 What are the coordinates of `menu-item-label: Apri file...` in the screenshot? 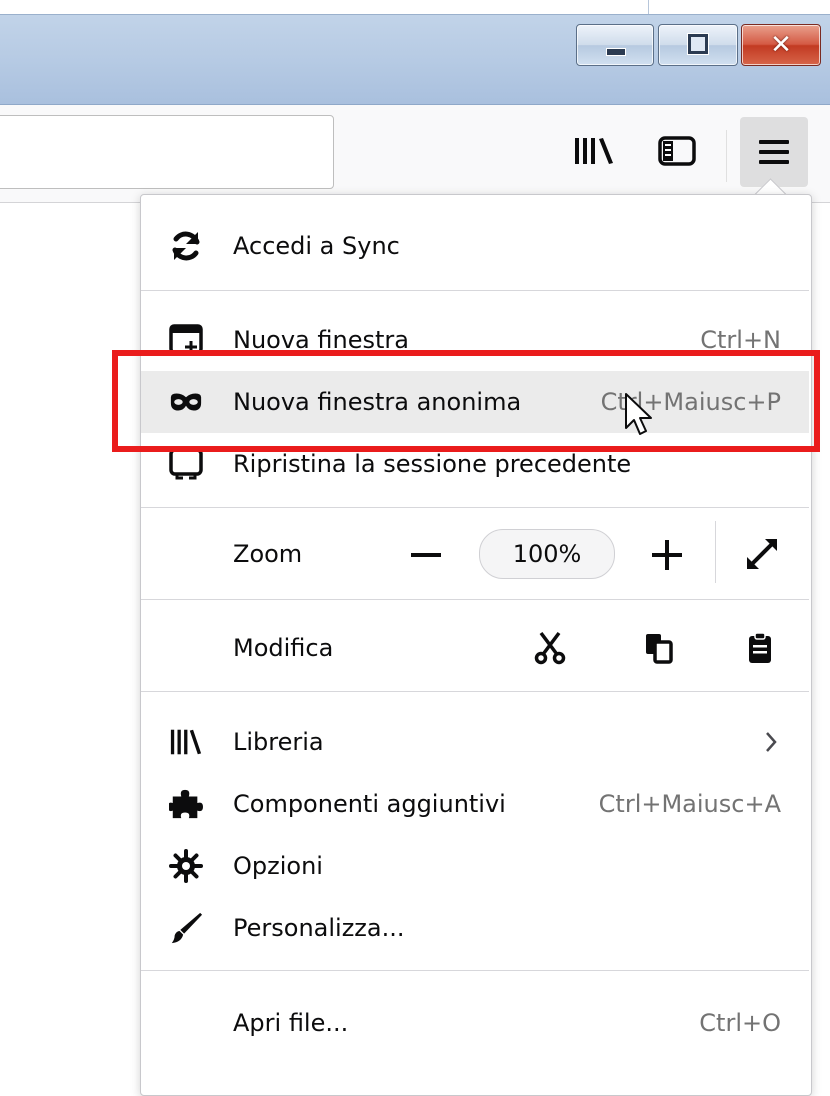 It's located at (291, 1023).